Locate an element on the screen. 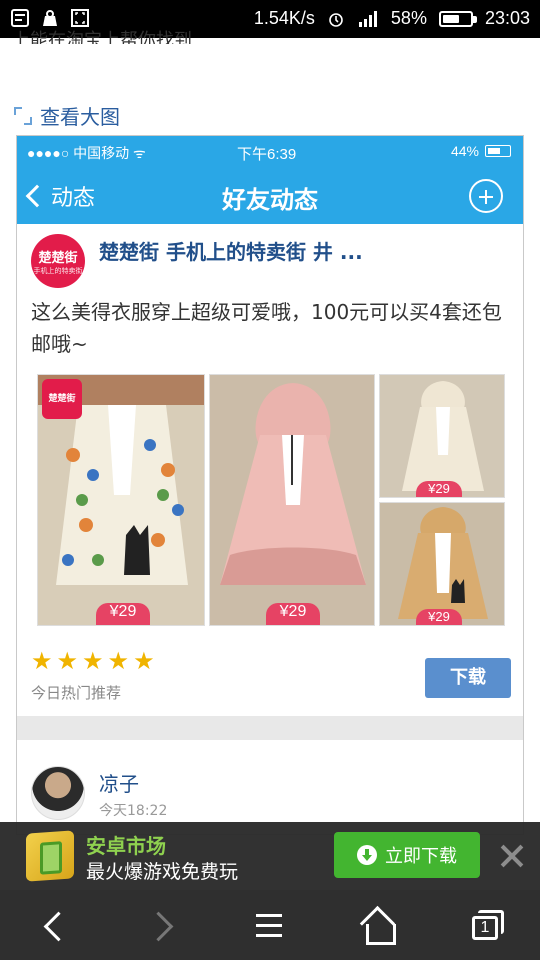 The height and width of the screenshot is (960, 540). inner-nav-bar: 动态 好友动态 is located at coordinates (270, 196).